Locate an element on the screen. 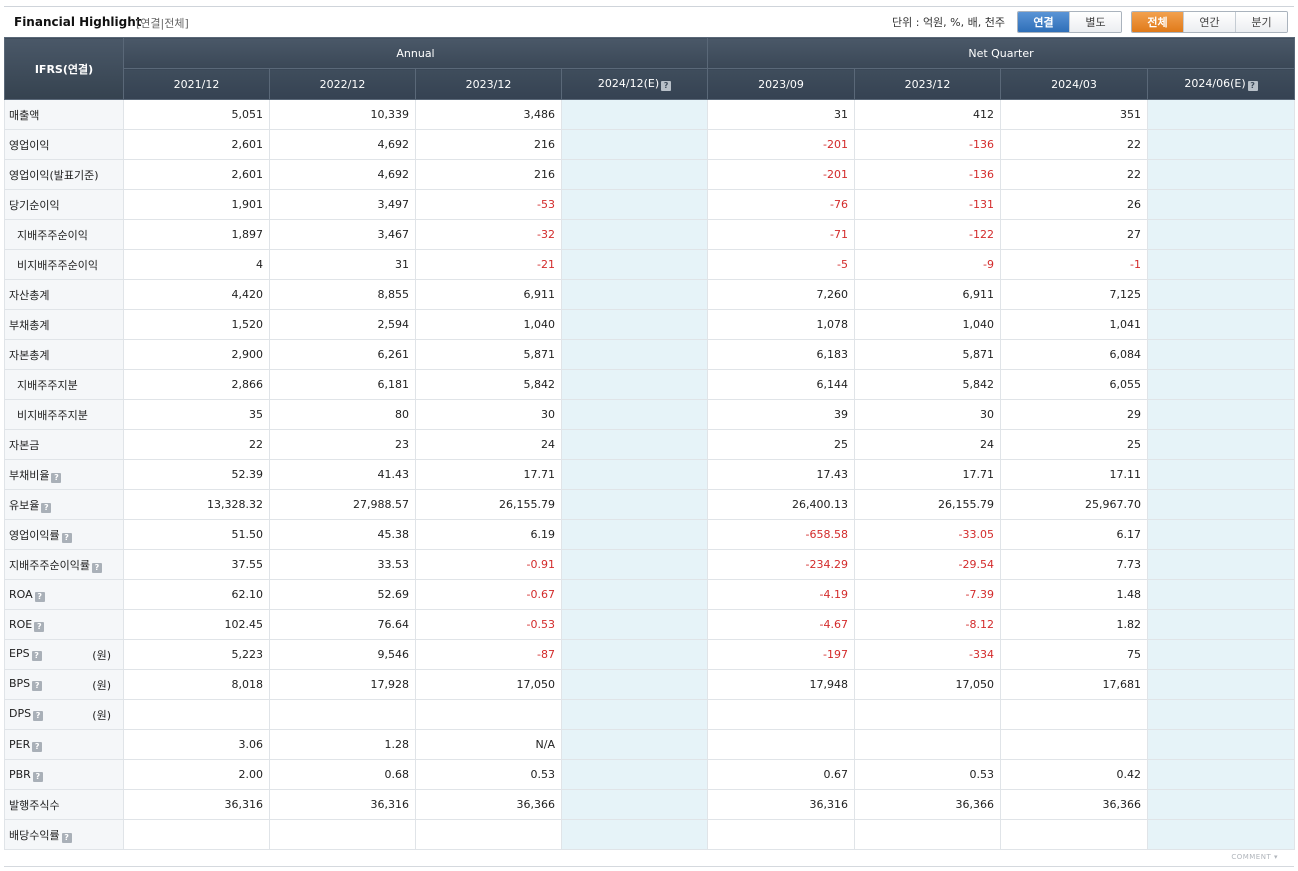 The width and height of the screenshot is (1298, 871). value-cell: -21 is located at coordinates (488, 264).